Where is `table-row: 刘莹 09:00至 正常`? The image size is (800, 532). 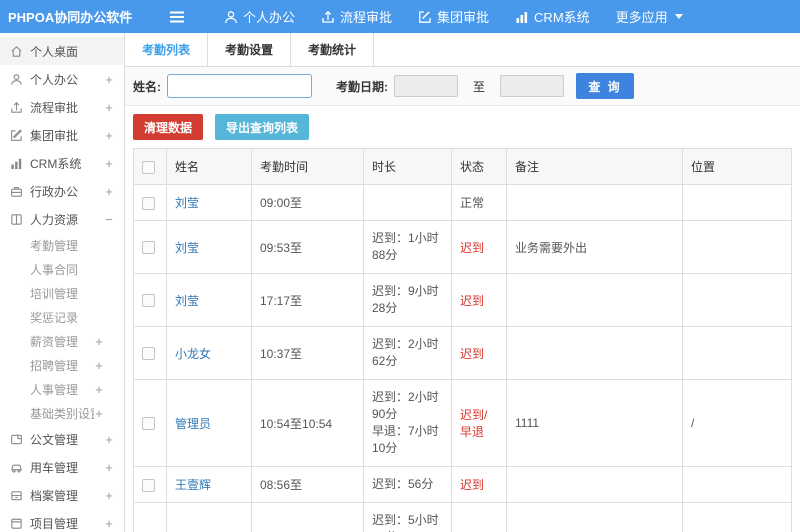
table-row: 刘莹 09:00至 正常 is located at coordinates (462, 202).